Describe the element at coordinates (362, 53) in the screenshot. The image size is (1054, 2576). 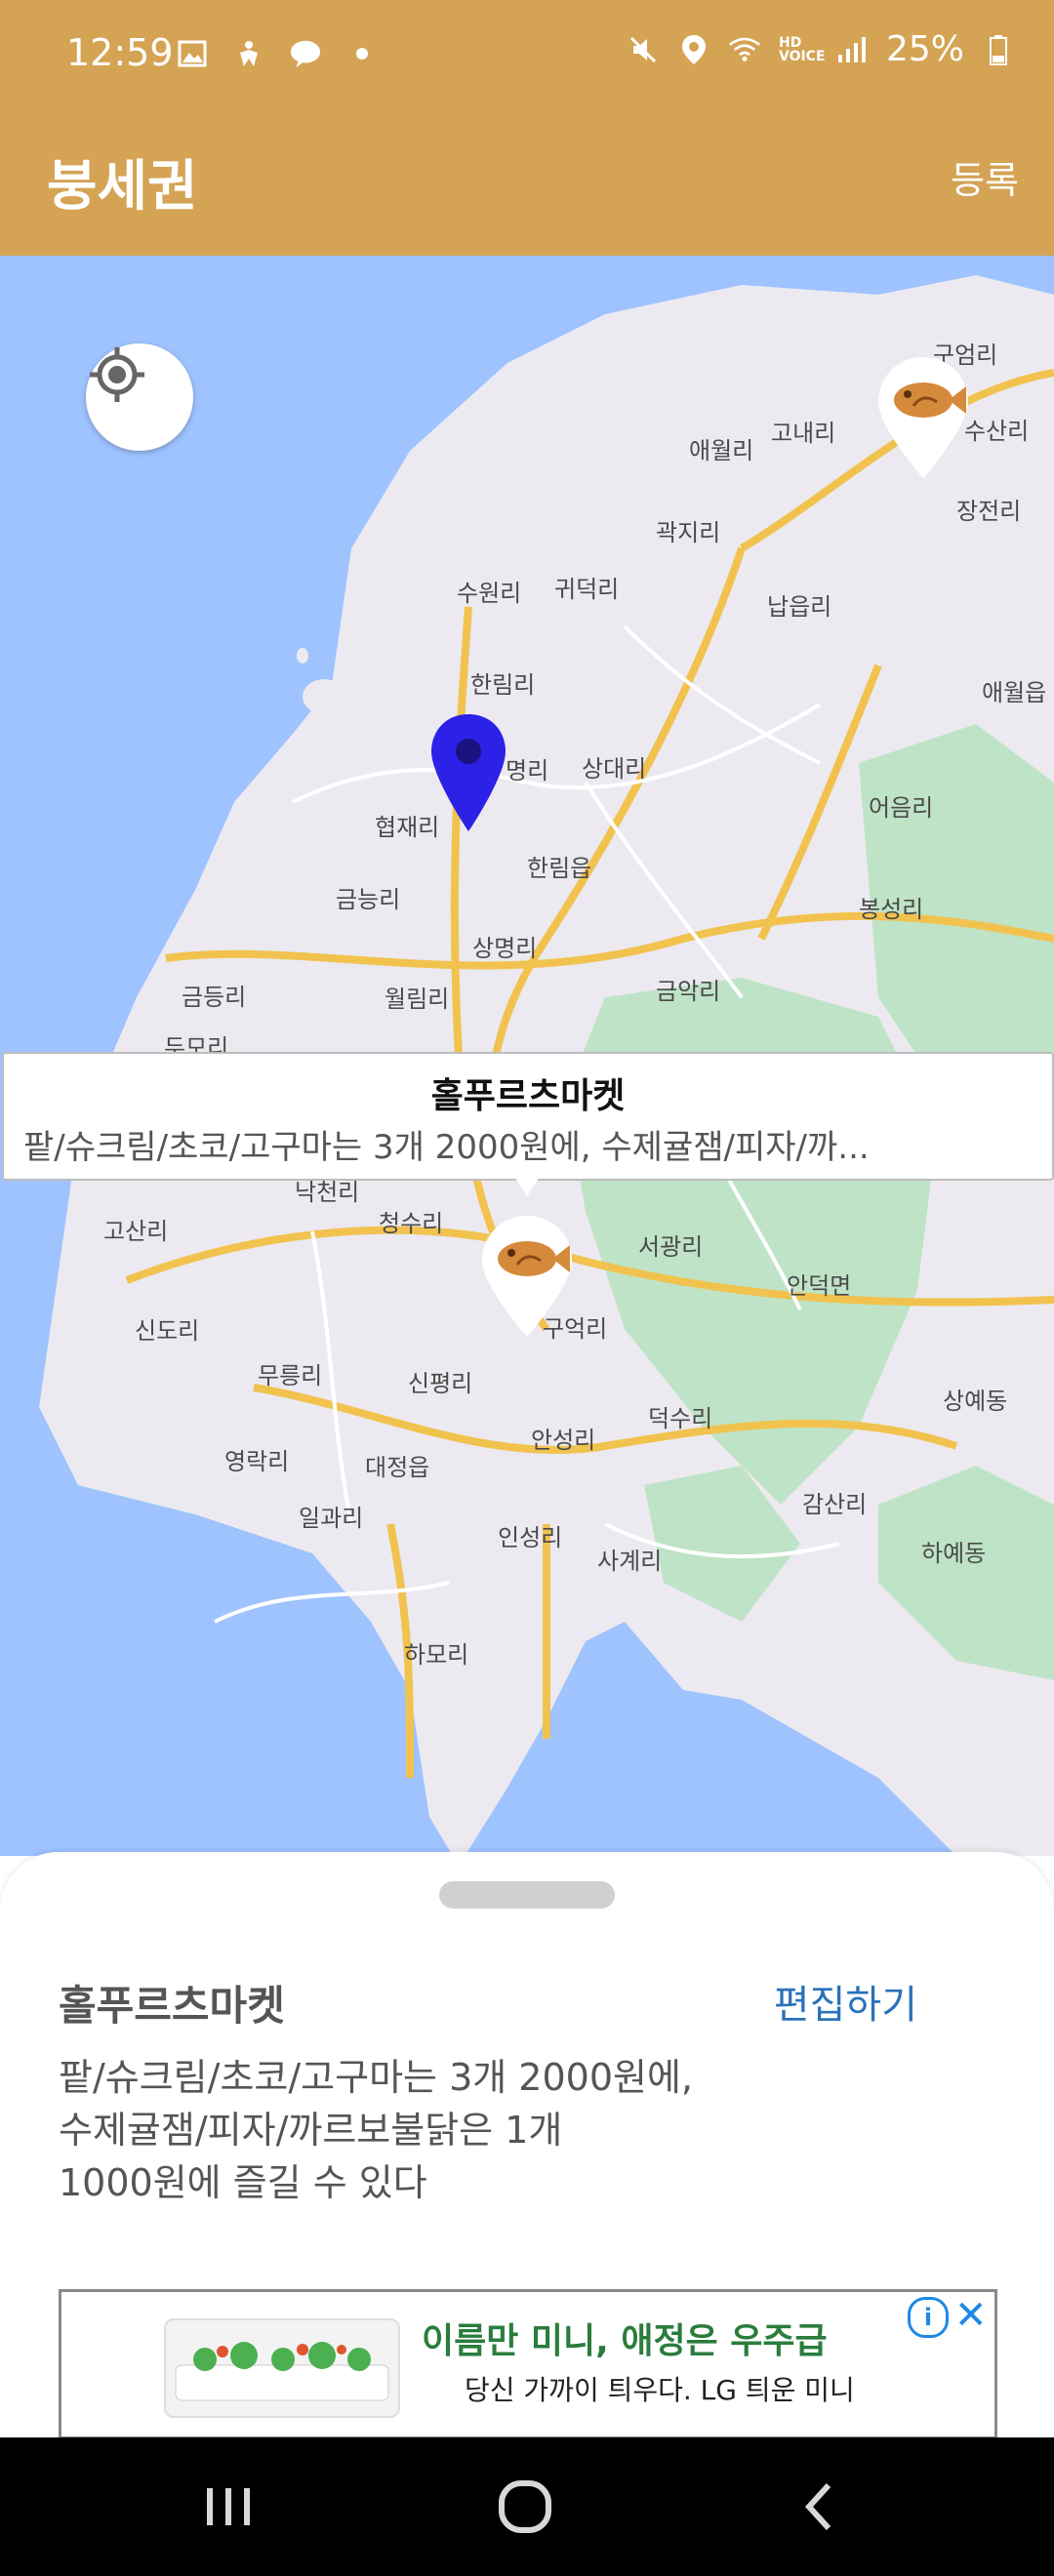
I see `dot-icon` at that location.